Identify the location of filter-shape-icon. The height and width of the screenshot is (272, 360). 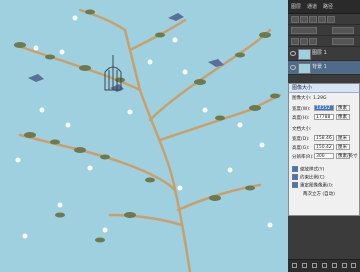
(331, 19).